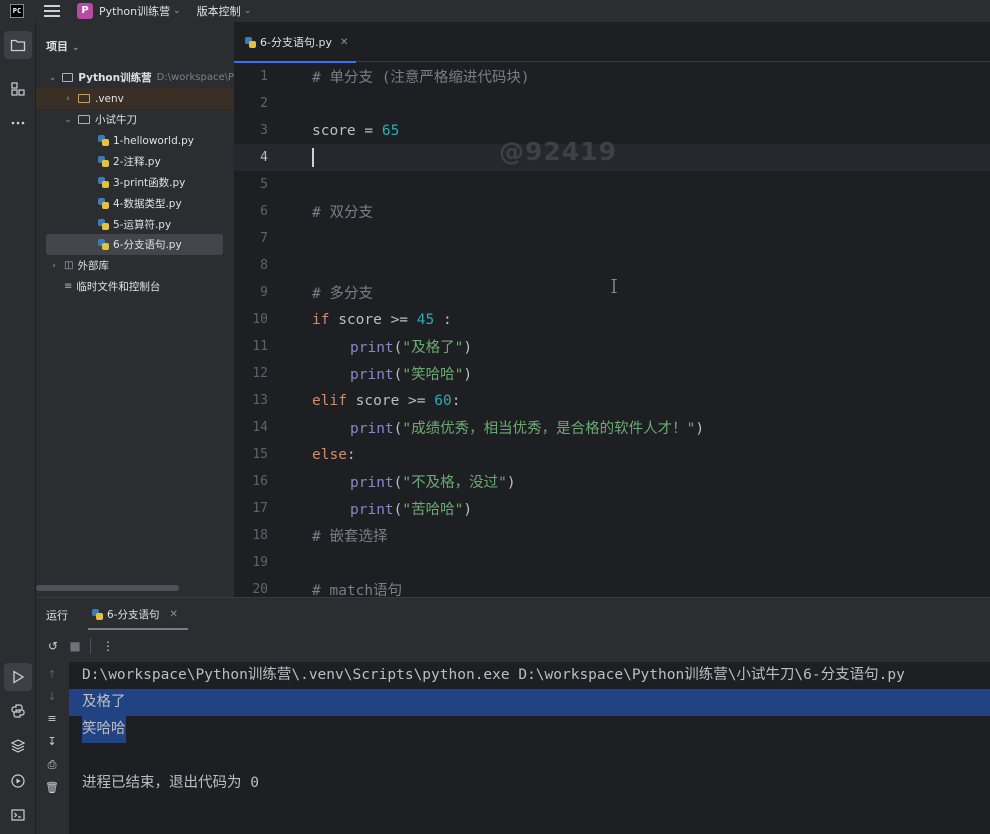 The image size is (990, 834). I want to click on python-console-icon, so click(18, 711).